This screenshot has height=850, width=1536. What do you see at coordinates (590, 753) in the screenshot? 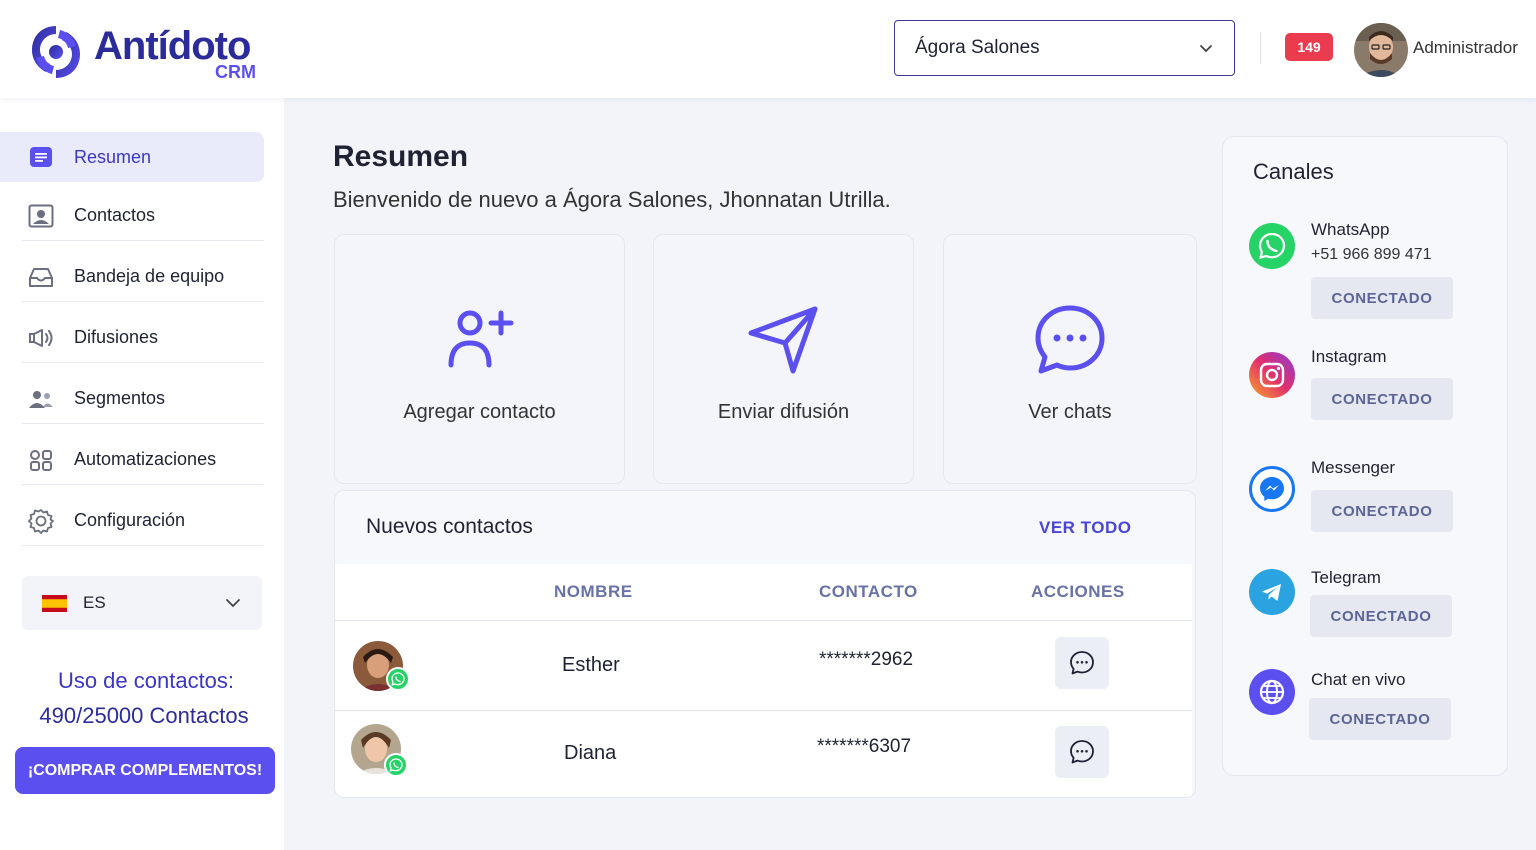
I see `contact-name: Diana` at bounding box center [590, 753].